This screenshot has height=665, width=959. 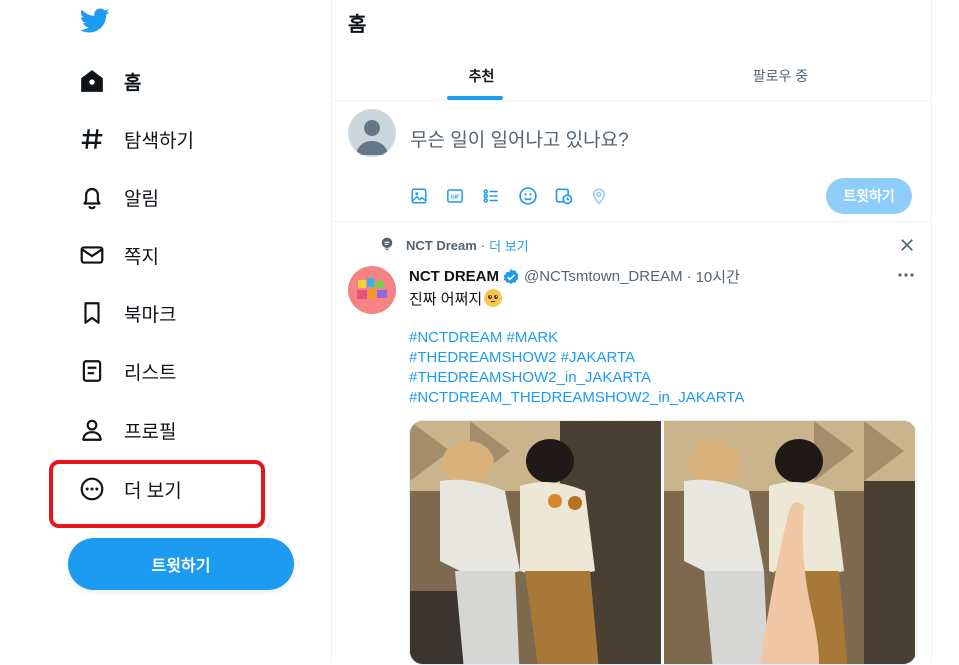 I want to click on nav-item-bookmarks: 북마크, so click(x=127, y=313).